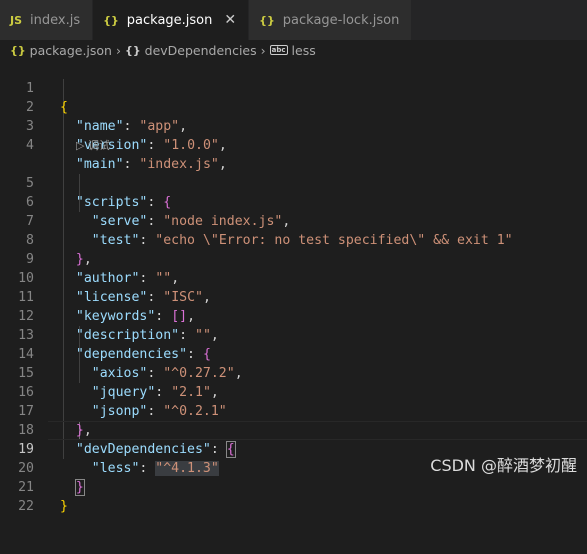  I want to click on code-line: 6 "serve": "node index.js",, so click(293, 201).